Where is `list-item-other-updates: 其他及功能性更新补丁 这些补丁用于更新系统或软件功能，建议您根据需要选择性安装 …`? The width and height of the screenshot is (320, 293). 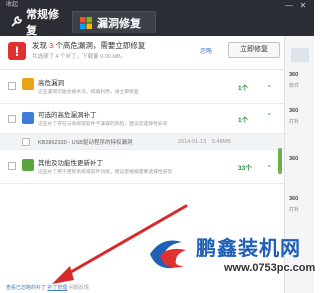 list-item-other-updates: 其他及功能性更新补丁 这些补丁用于更新系统或软件功能，建议您根据需要选择性安装 … is located at coordinates (142, 167).